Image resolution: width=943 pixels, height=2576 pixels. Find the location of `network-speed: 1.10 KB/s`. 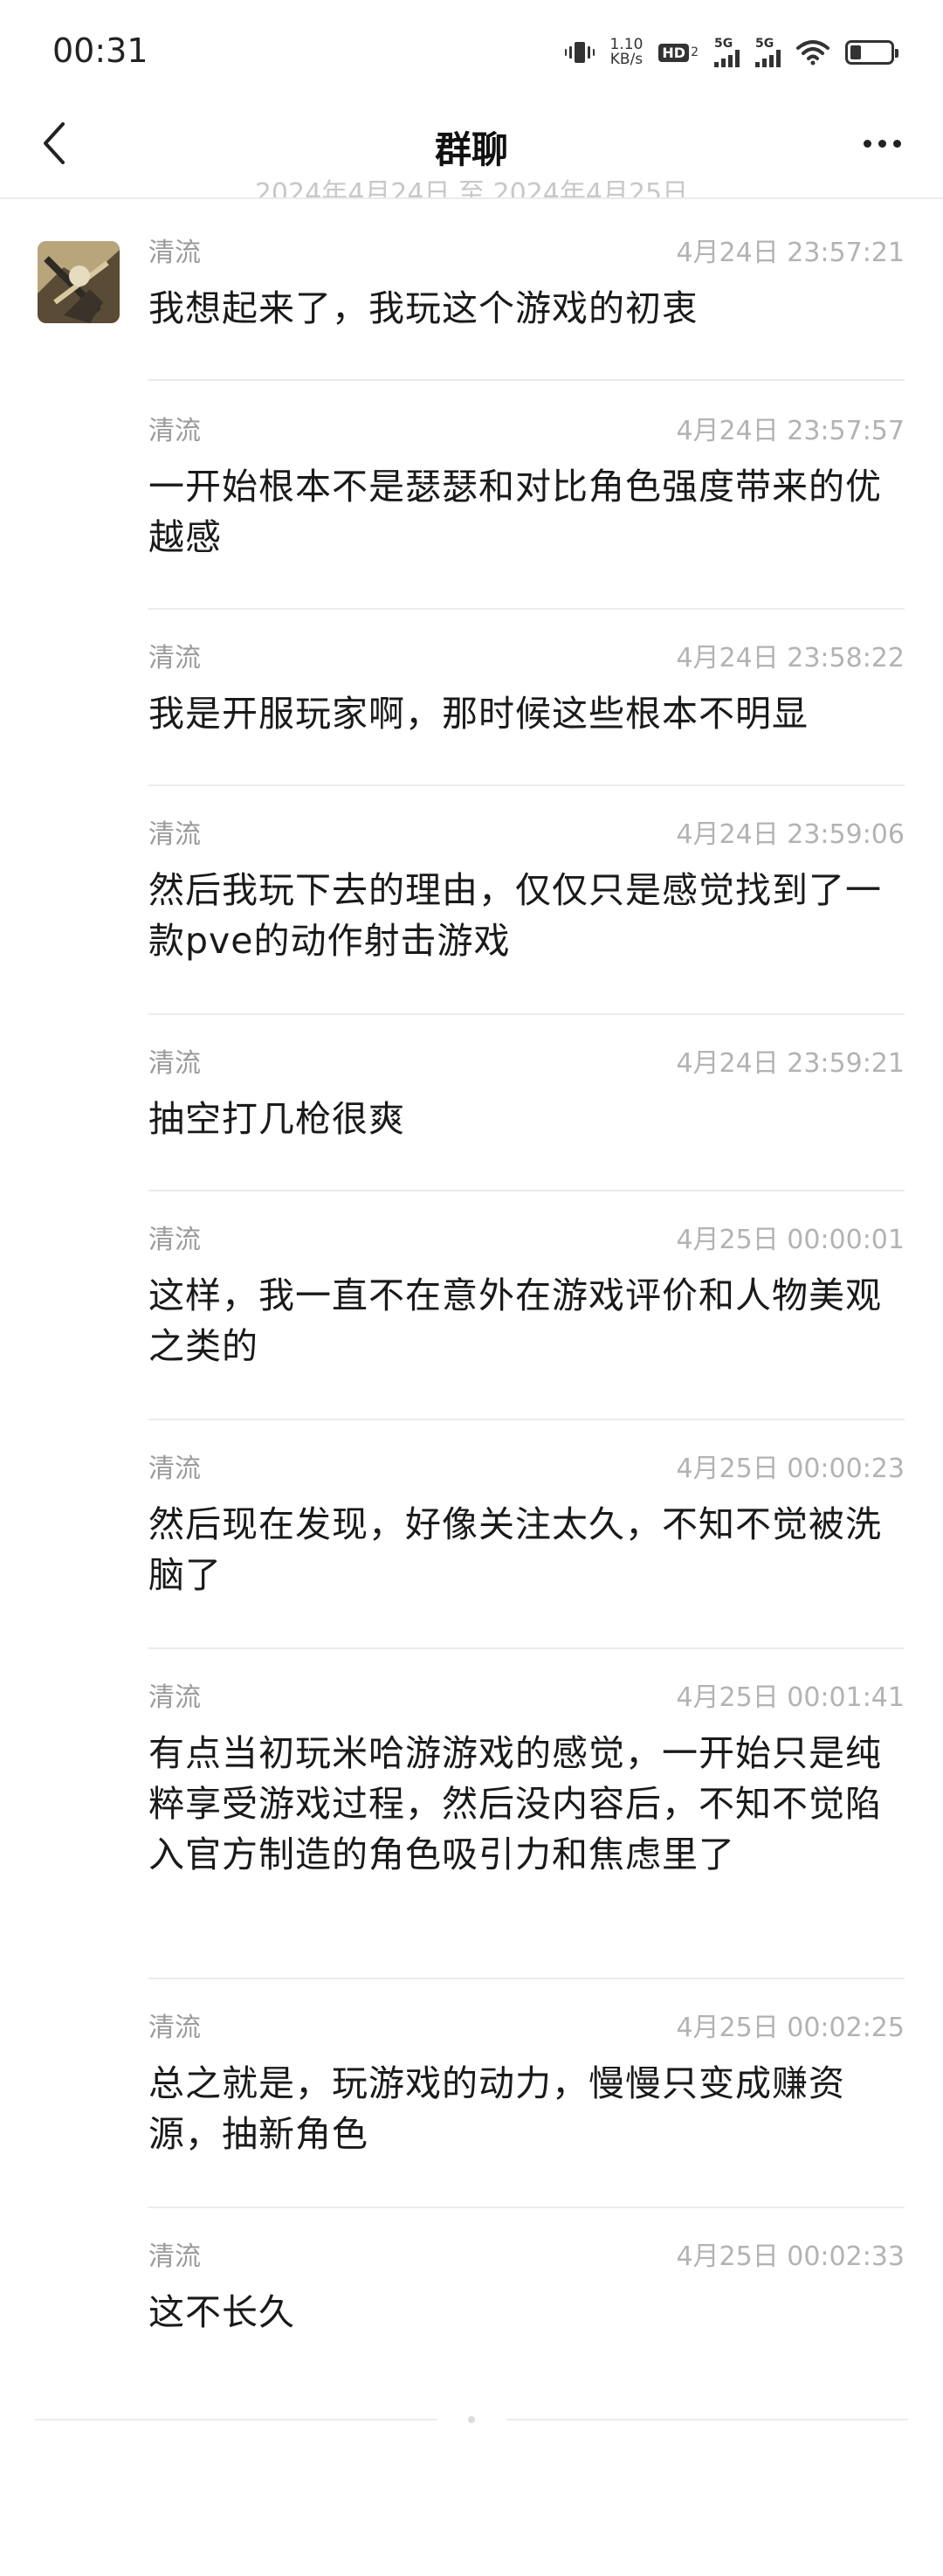

network-speed: 1.10 KB/s is located at coordinates (627, 52).